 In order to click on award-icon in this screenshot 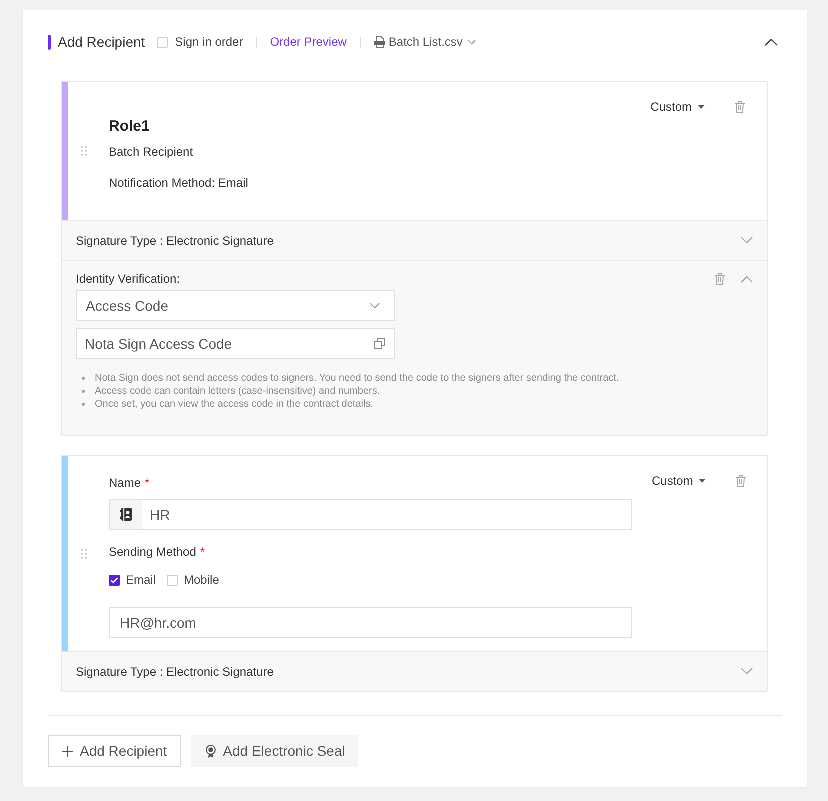, I will do `click(211, 751)`.